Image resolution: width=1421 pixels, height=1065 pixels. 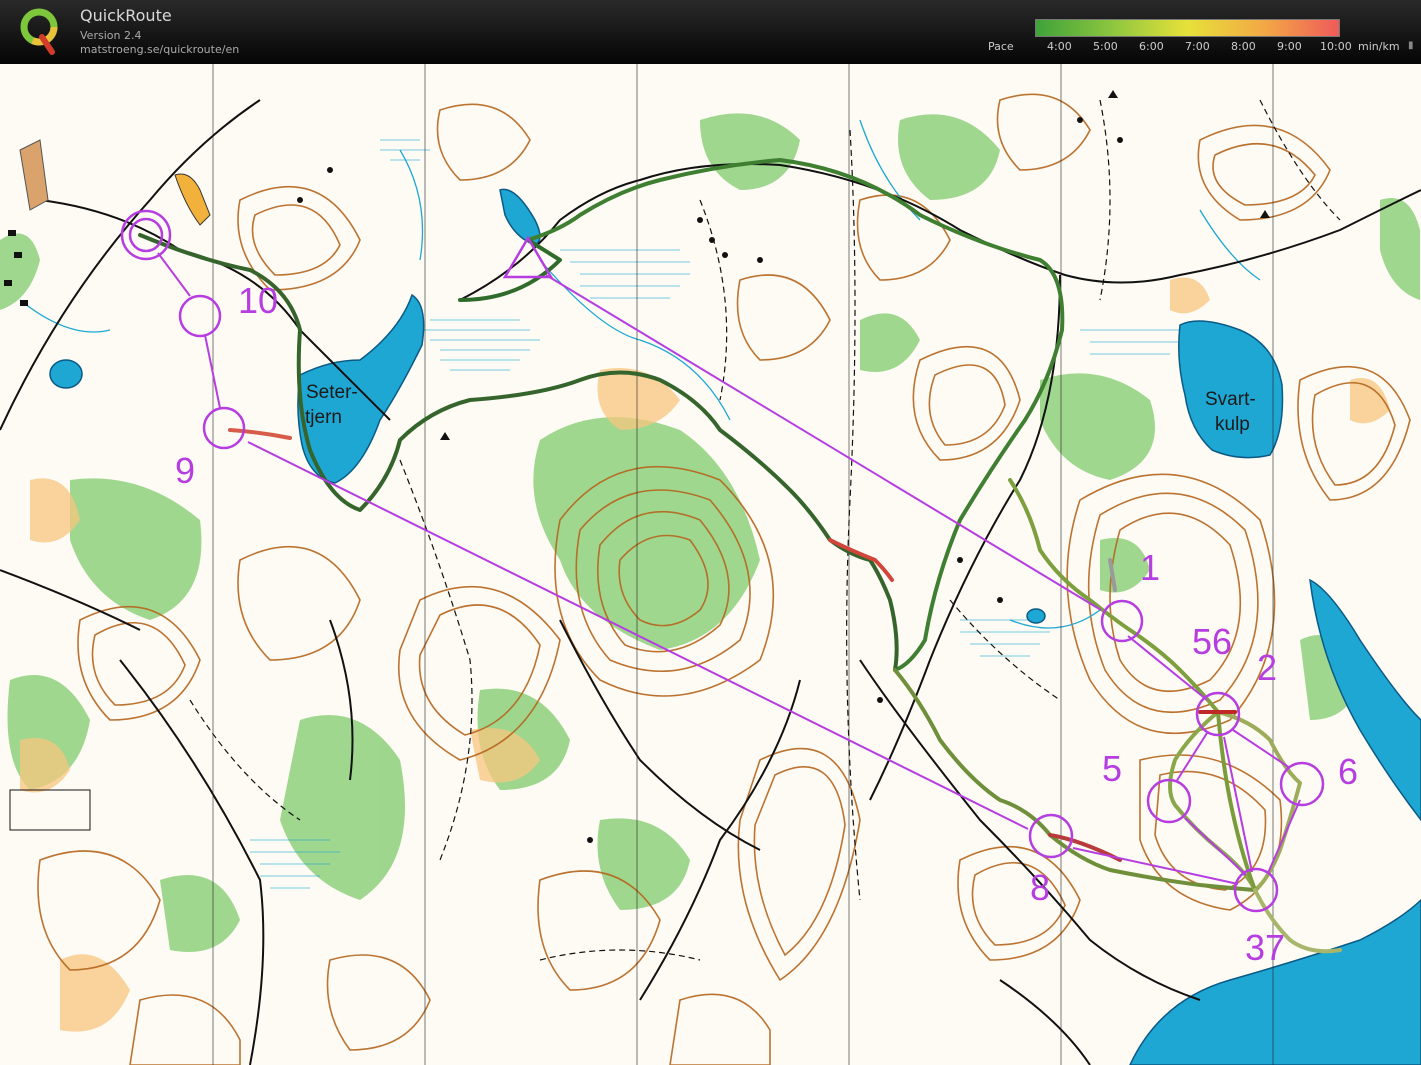 What do you see at coordinates (1265, 947) in the screenshot?
I see `control-number-label: 37` at bounding box center [1265, 947].